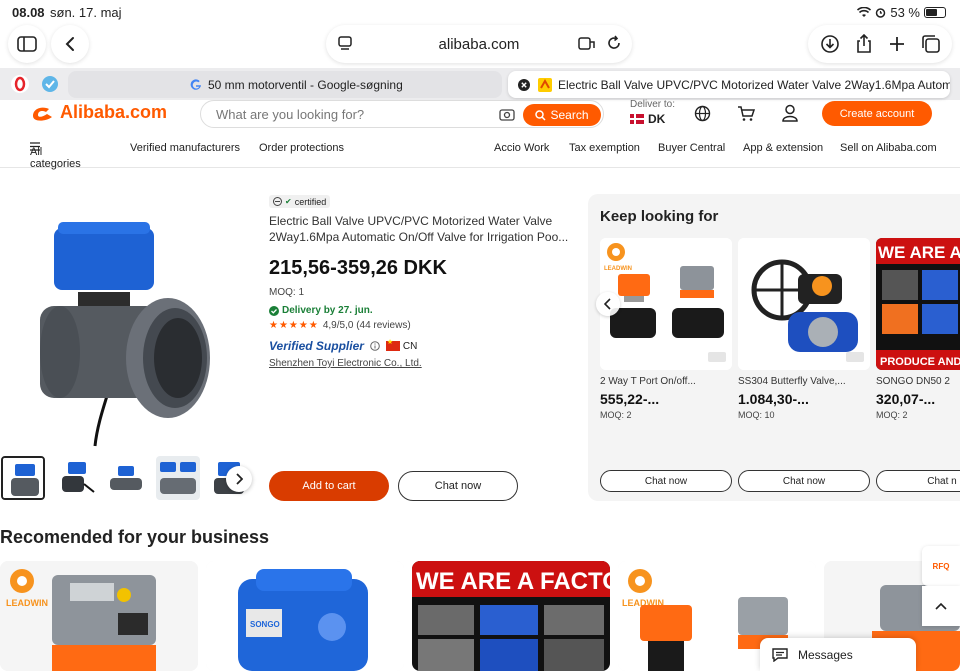  I want to click on new-tab-icon, so click(897, 44).